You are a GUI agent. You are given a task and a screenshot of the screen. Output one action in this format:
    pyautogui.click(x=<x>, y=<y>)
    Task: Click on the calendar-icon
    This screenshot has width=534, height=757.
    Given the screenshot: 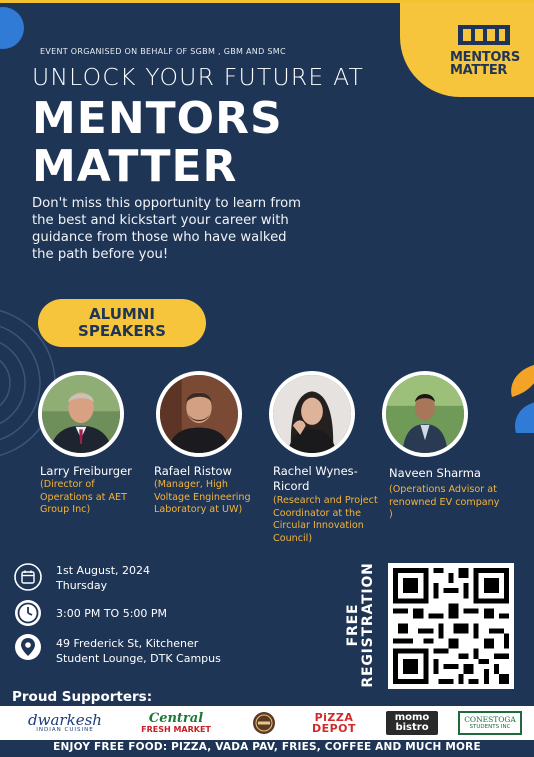 What is the action you would take?
    pyautogui.click(x=28, y=577)
    